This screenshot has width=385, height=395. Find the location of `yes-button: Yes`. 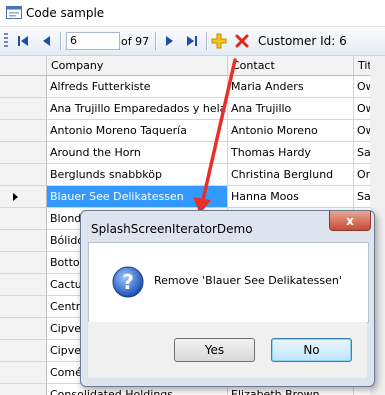

yes-button: Yes is located at coordinates (214, 350).